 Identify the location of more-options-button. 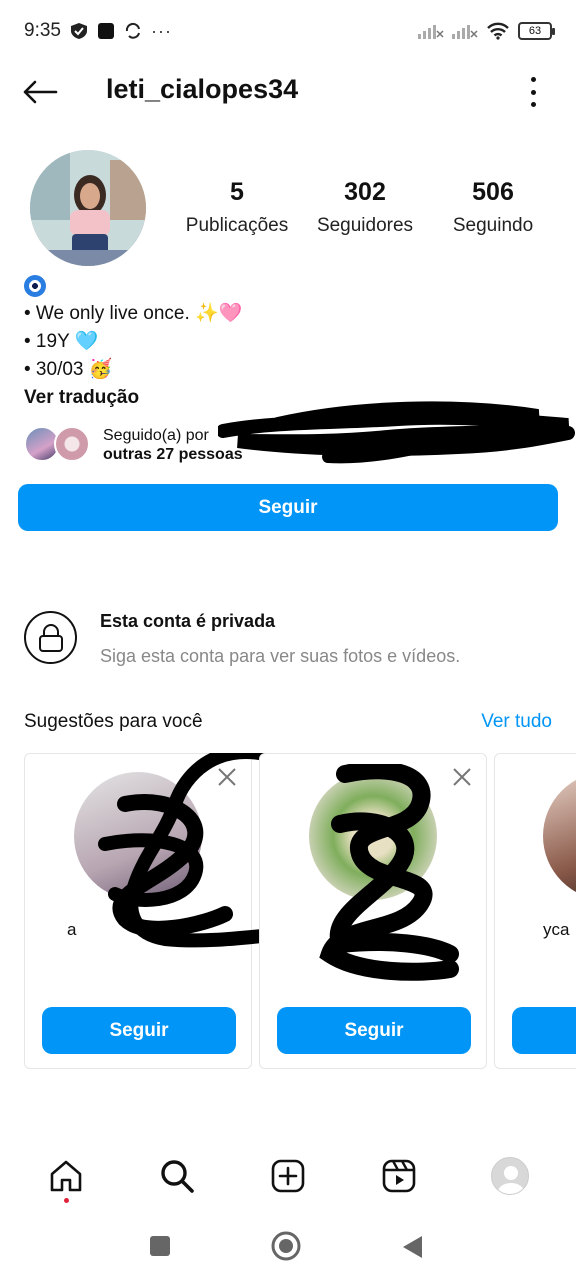
(533, 92).